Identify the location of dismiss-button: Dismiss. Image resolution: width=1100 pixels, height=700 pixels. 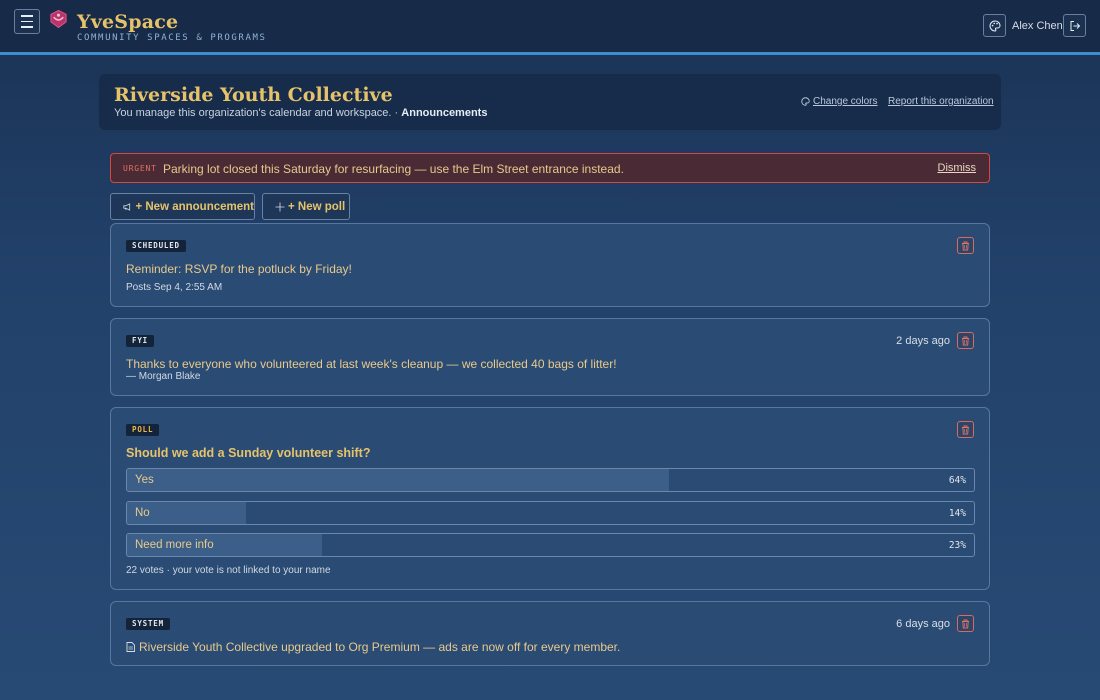
(957, 168).